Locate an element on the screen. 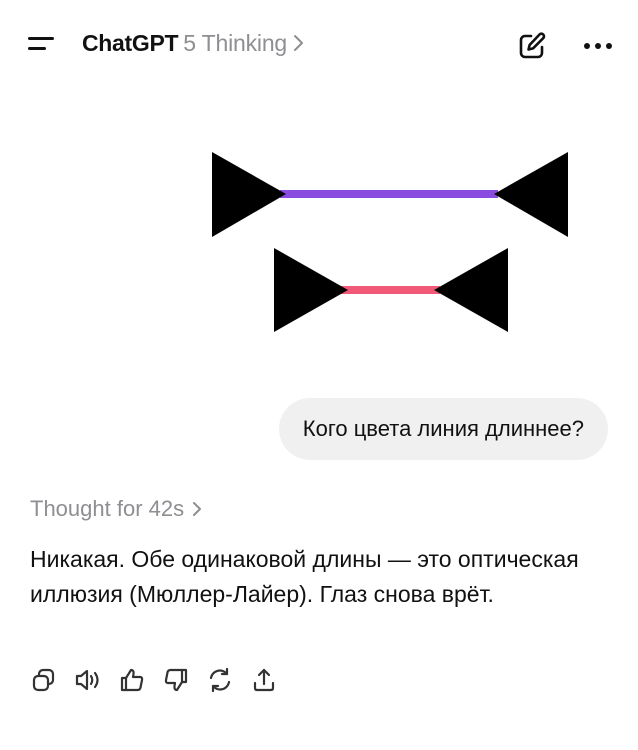  more-options-button is located at coordinates (598, 46).